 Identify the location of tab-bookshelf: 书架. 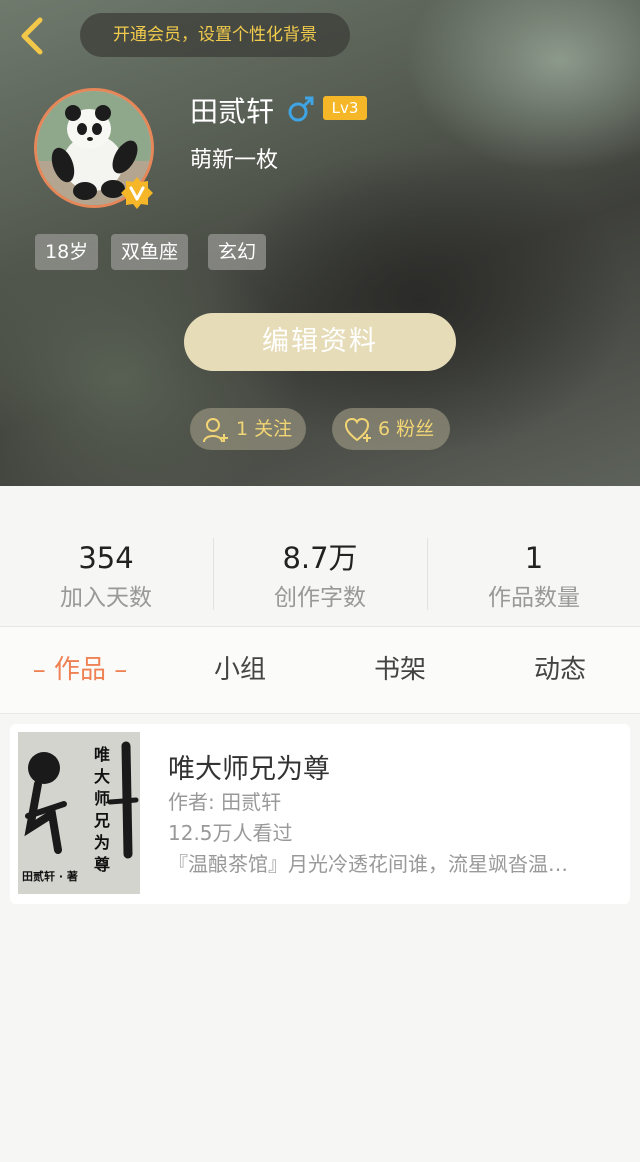
(400, 670).